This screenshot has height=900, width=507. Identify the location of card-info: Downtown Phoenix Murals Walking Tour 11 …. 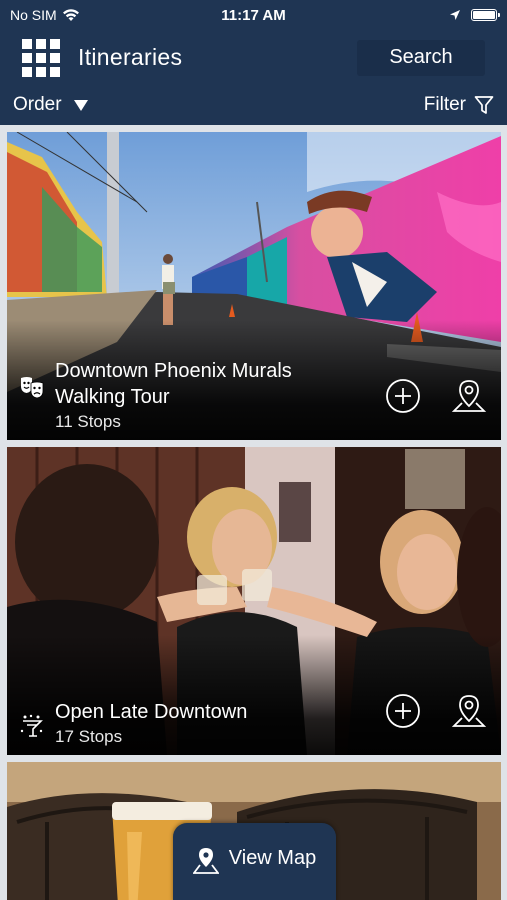
(172, 395).